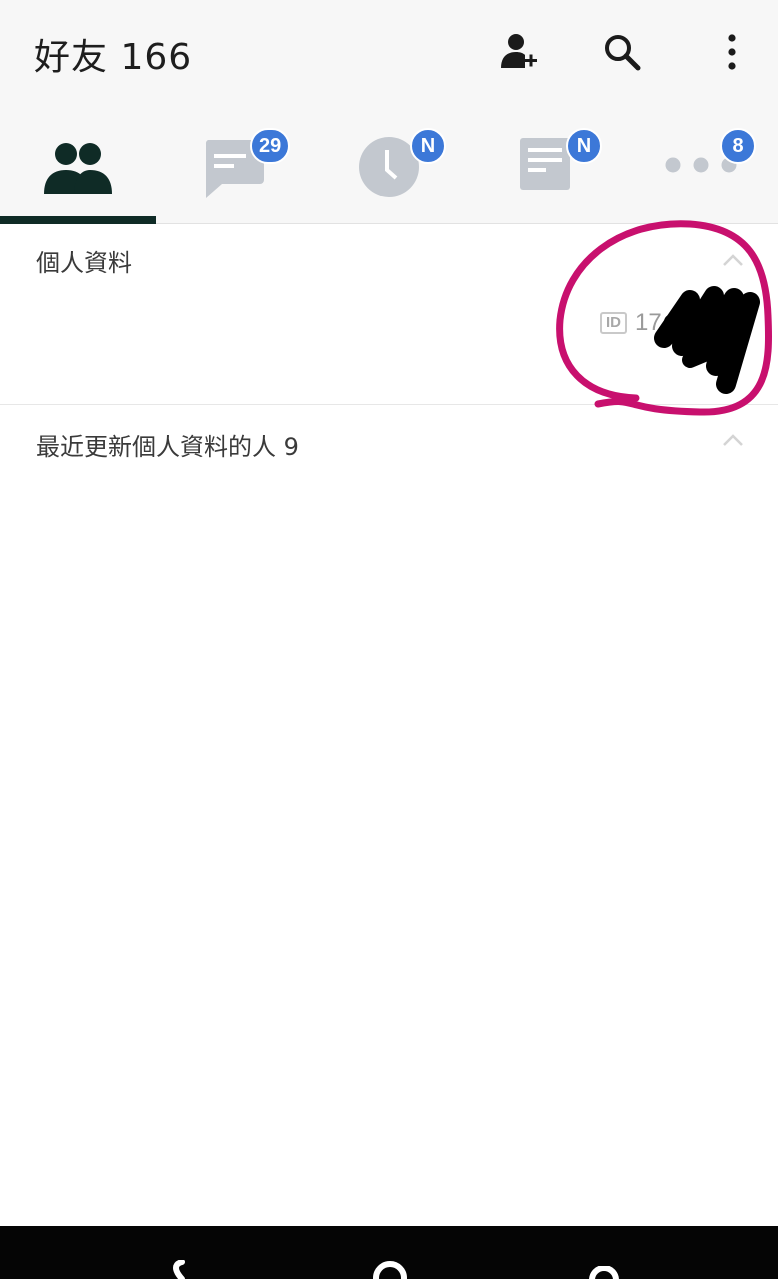  What do you see at coordinates (733, 441) in the screenshot?
I see `collapse-recent-chevron-up-icon` at bounding box center [733, 441].